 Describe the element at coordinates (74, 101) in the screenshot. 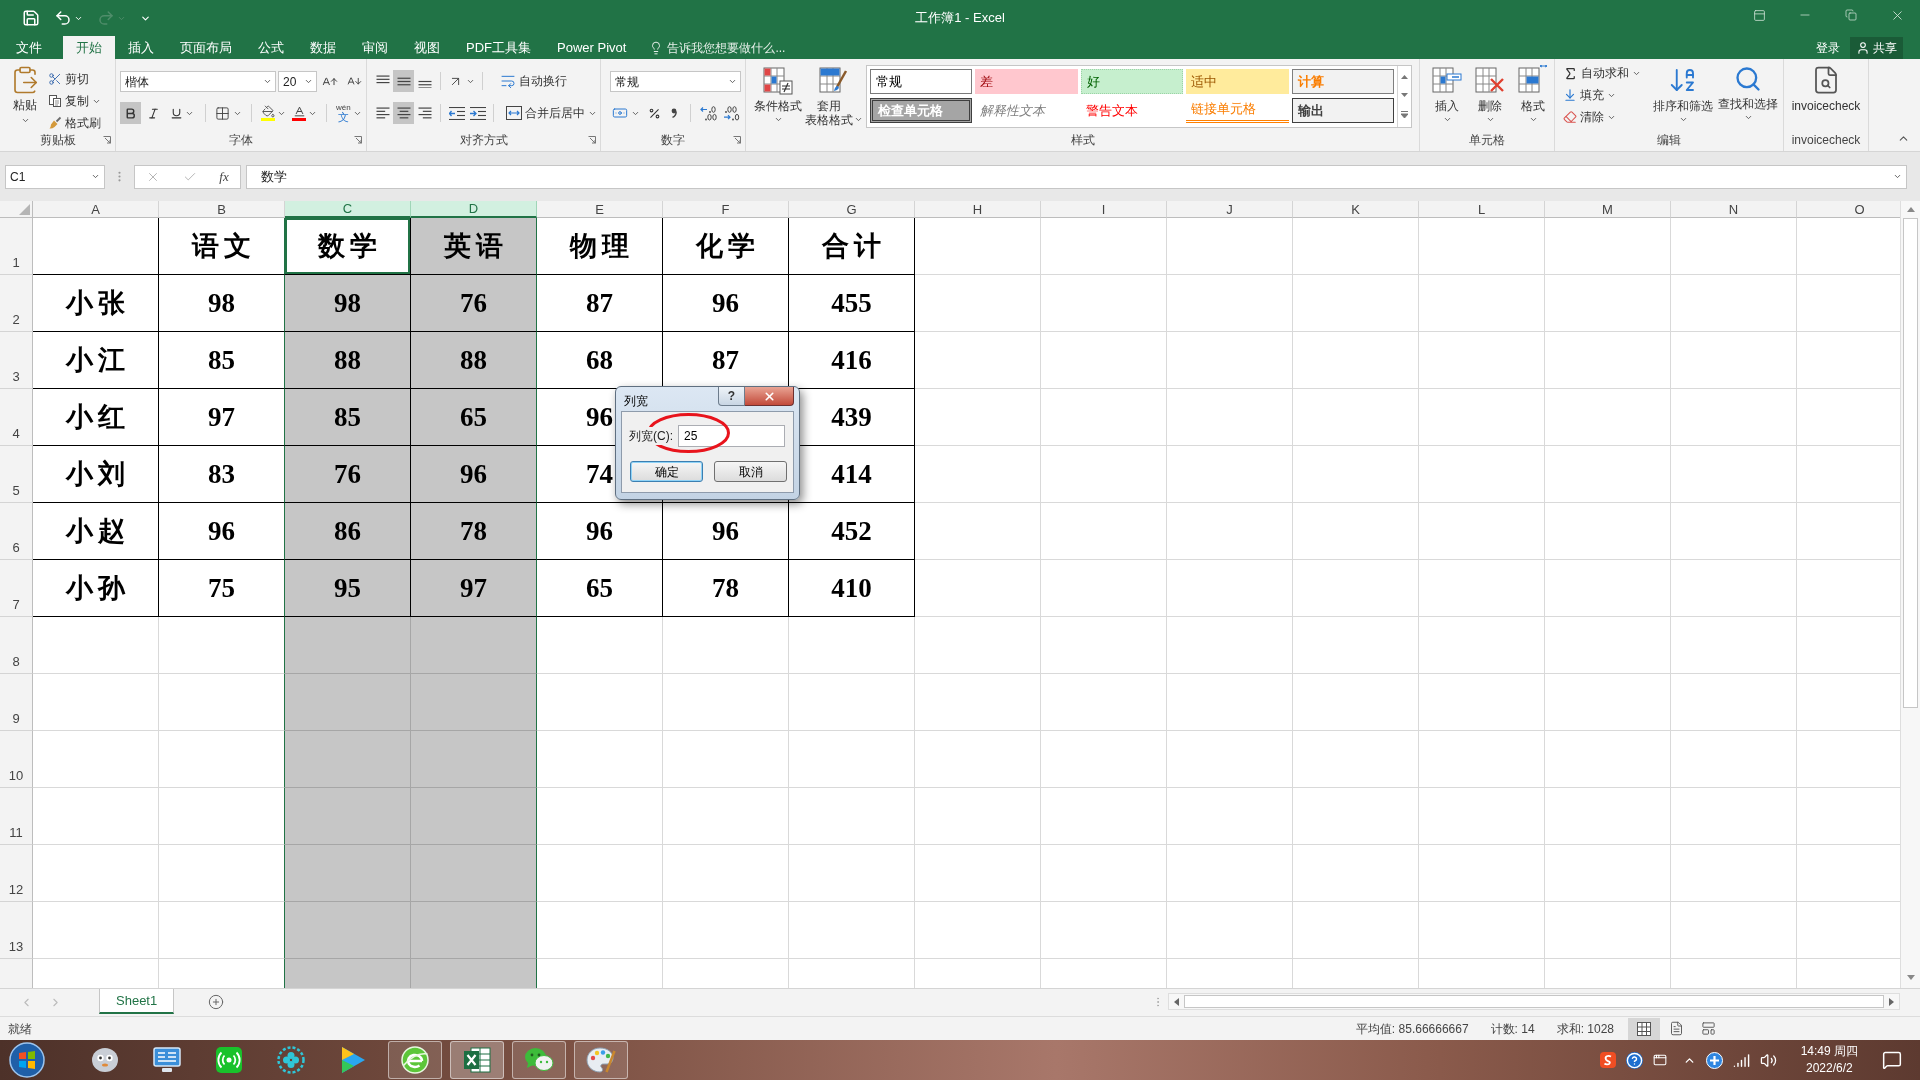

I see `copy-button: 复制` at that location.